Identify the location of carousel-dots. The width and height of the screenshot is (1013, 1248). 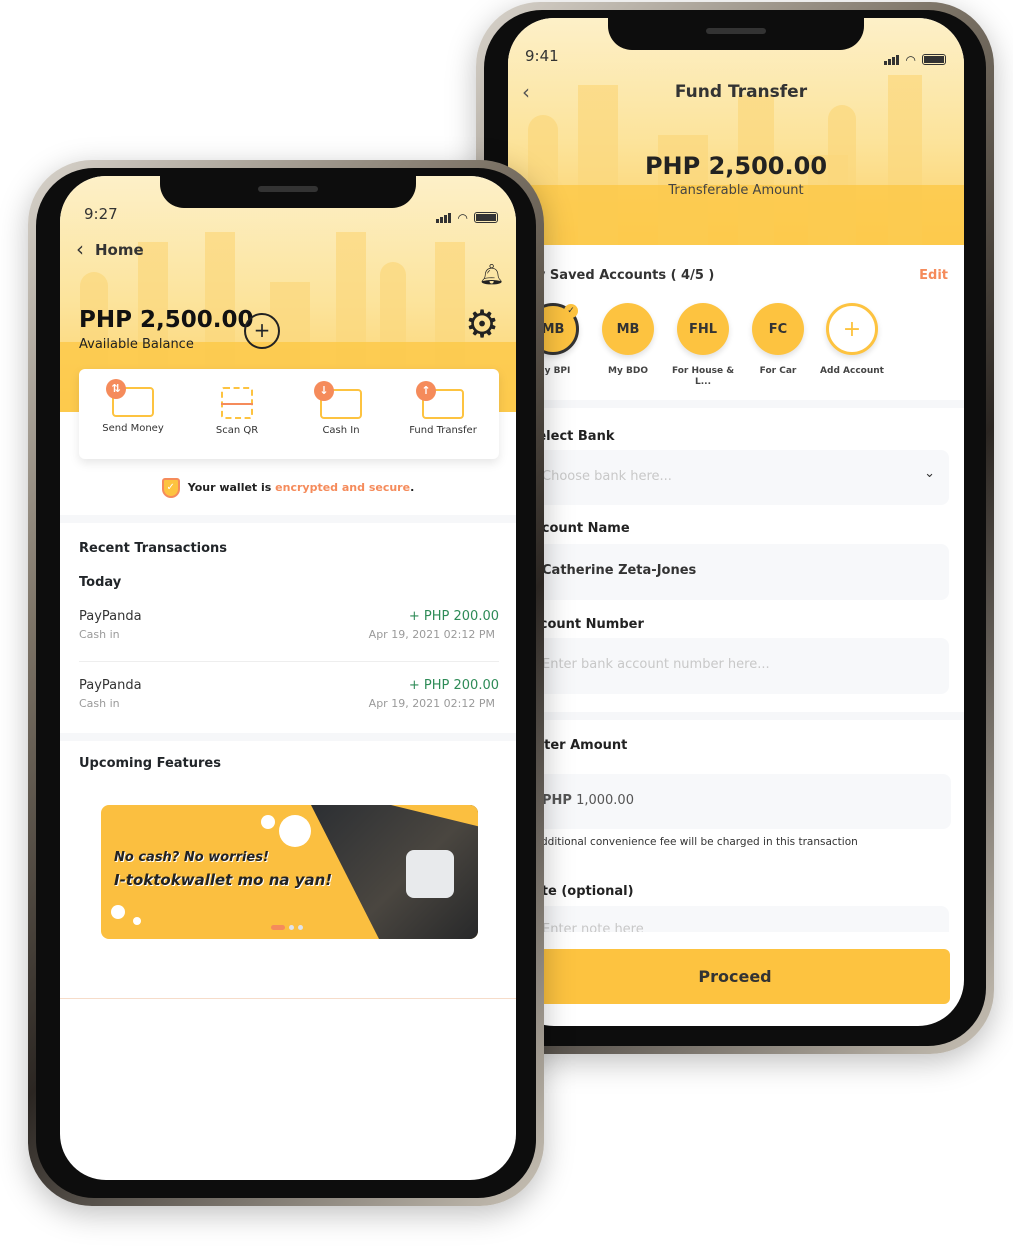
(287, 927).